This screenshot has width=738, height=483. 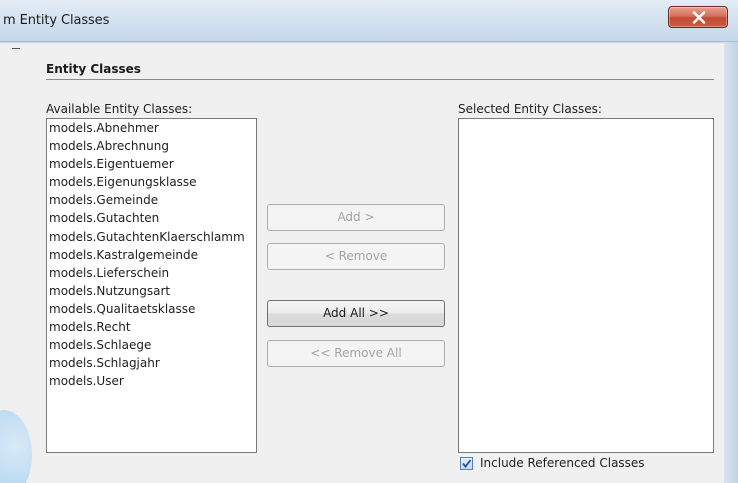 I want to click on list-item: models.Eigentuemer, so click(x=151, y=164).